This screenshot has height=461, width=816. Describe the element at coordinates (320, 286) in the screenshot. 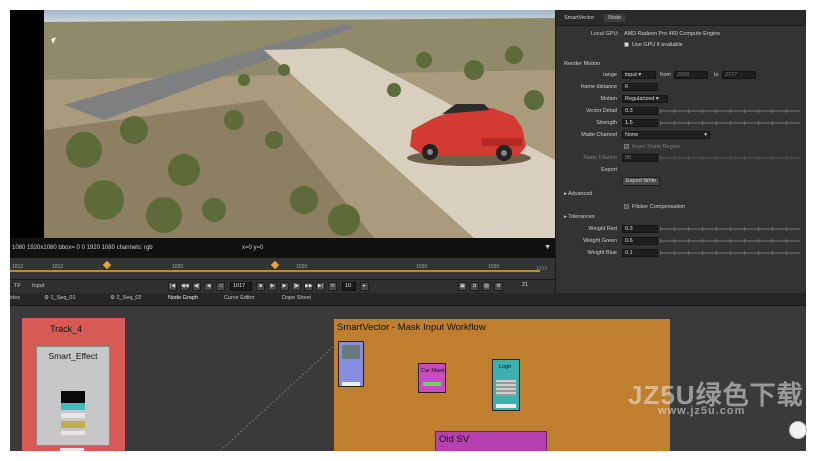

I see `skip-end-icon: ▶|` at that location.